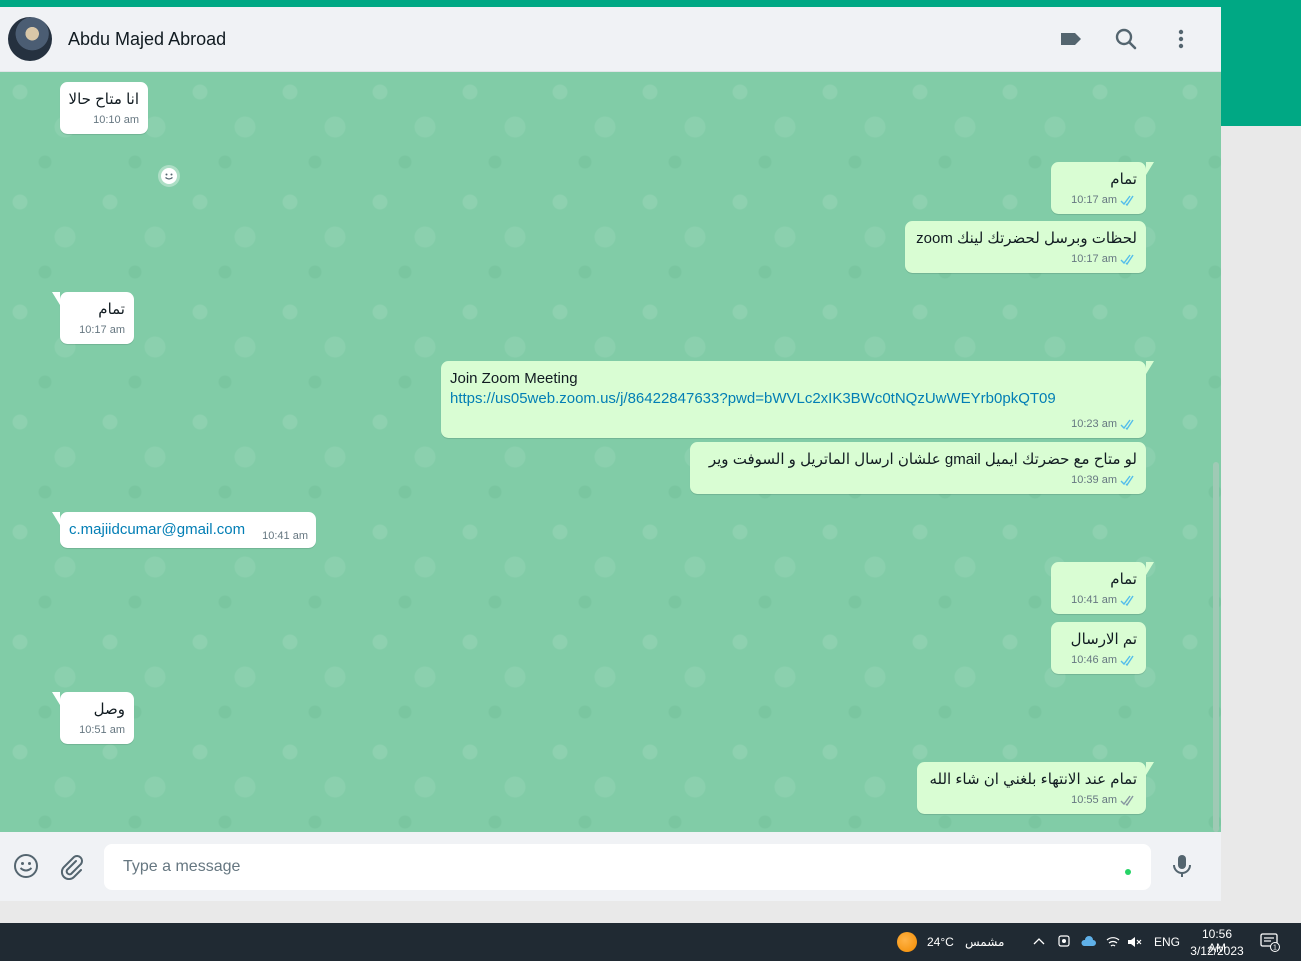  Describe the element at coordinates (102, 730) in the screenshot. I see `message-time: 10:51 am` at that location.